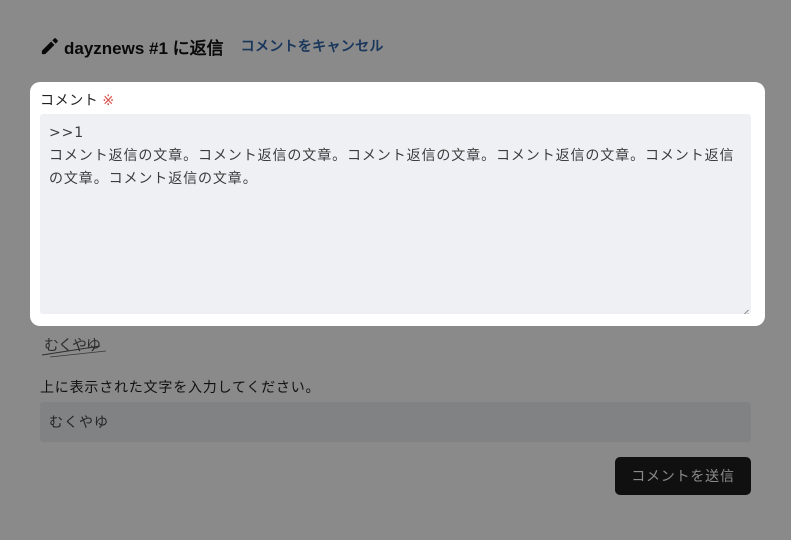  Describe the element at coordinates (67, 133) in the screenshot. I see `comment-text-line: >>1` at that location.